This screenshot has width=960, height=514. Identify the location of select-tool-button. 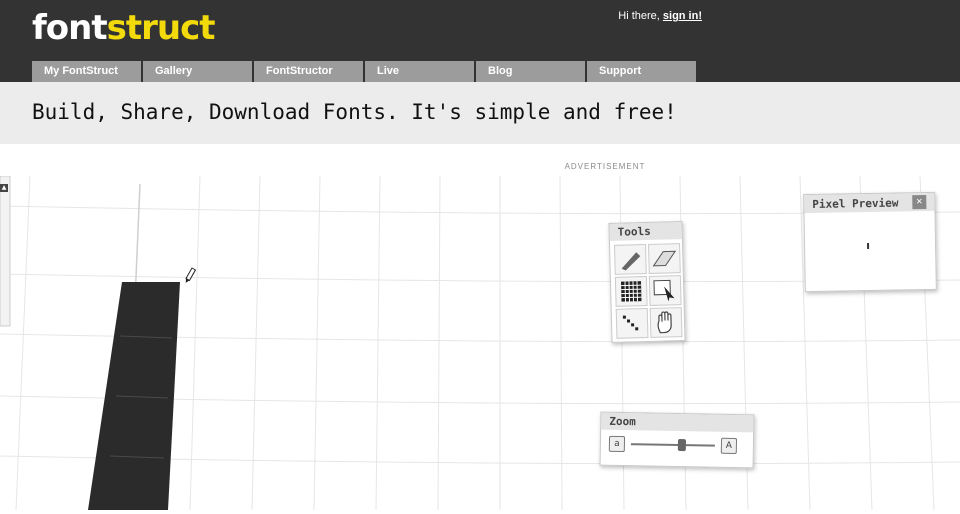
(665, 290).